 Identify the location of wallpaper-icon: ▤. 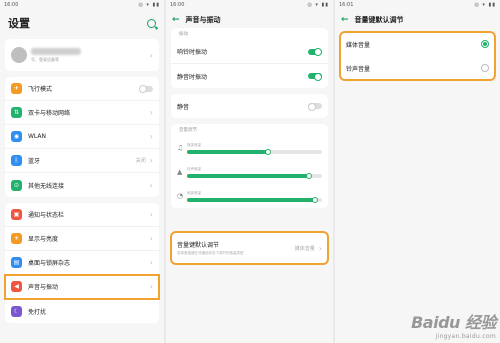
(16, 262).